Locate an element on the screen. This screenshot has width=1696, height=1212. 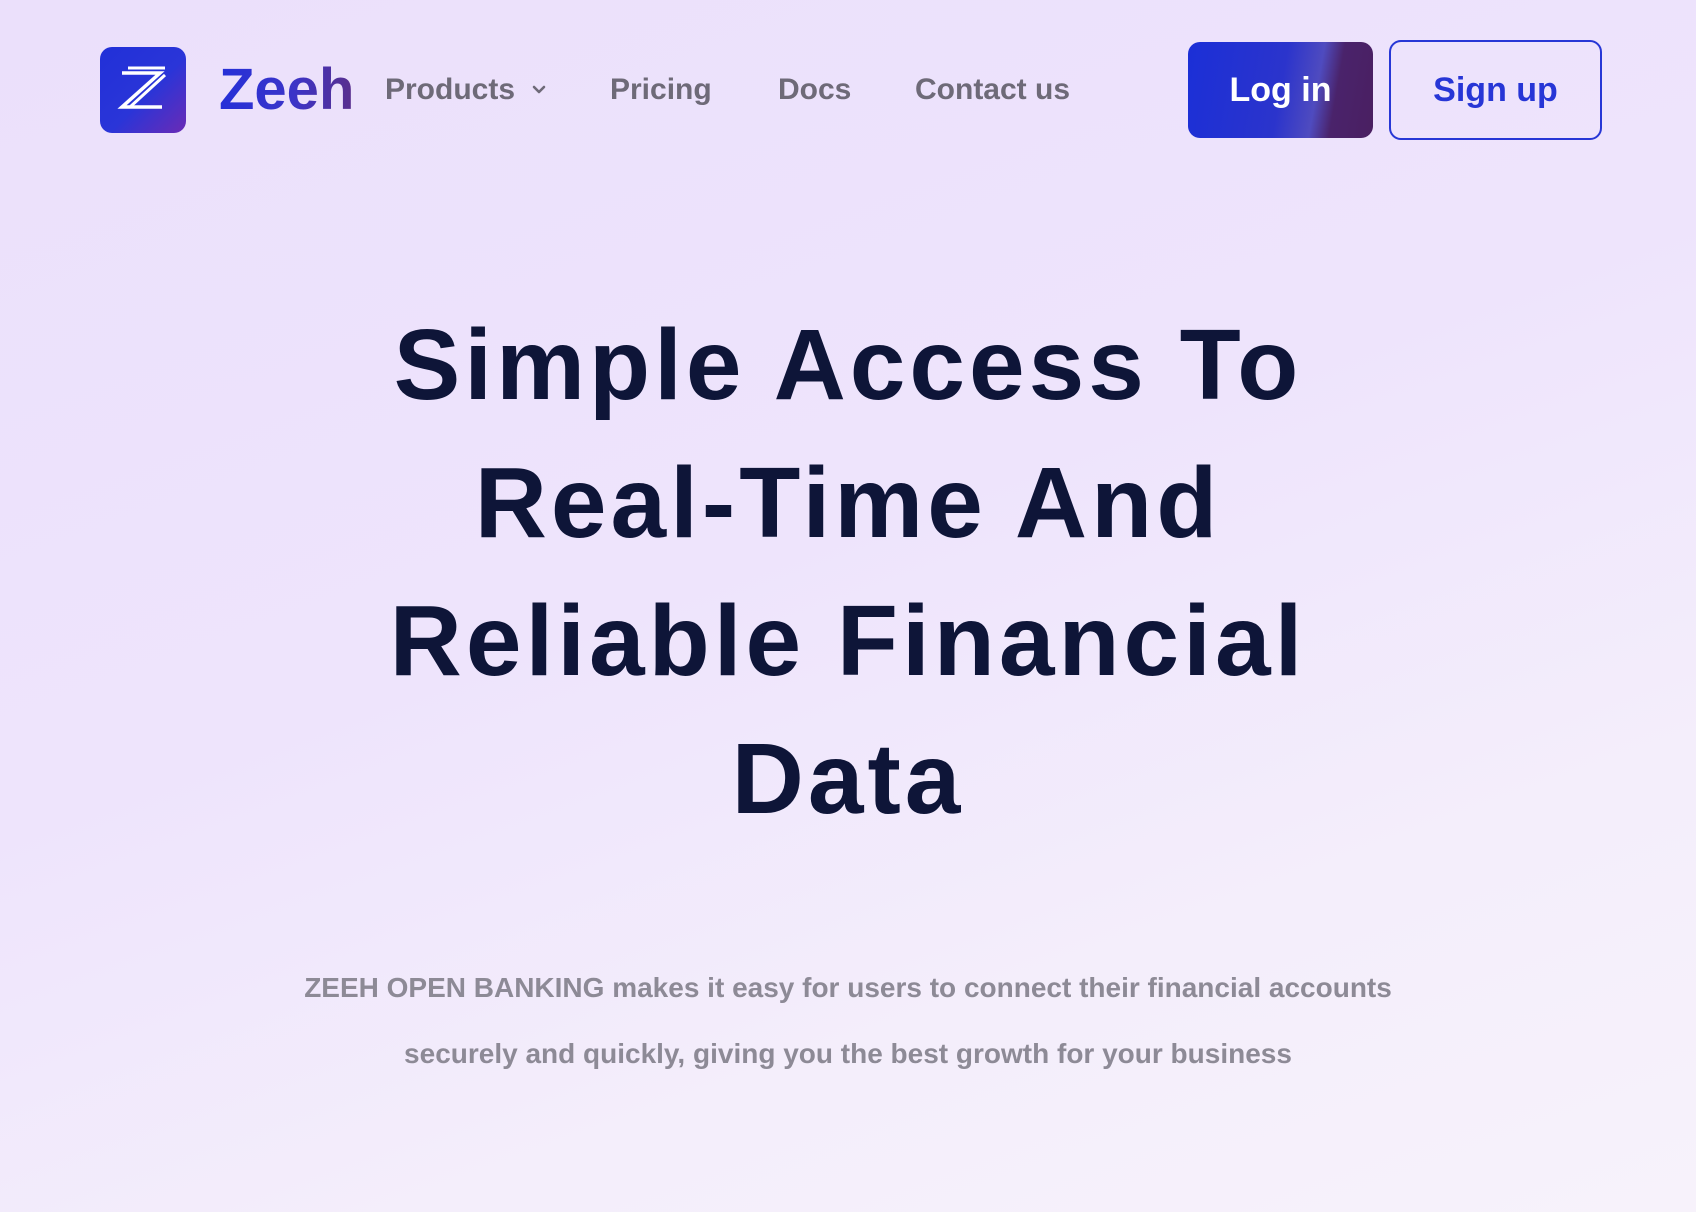
z-logo-glyph is located at coordinates (142, 87).